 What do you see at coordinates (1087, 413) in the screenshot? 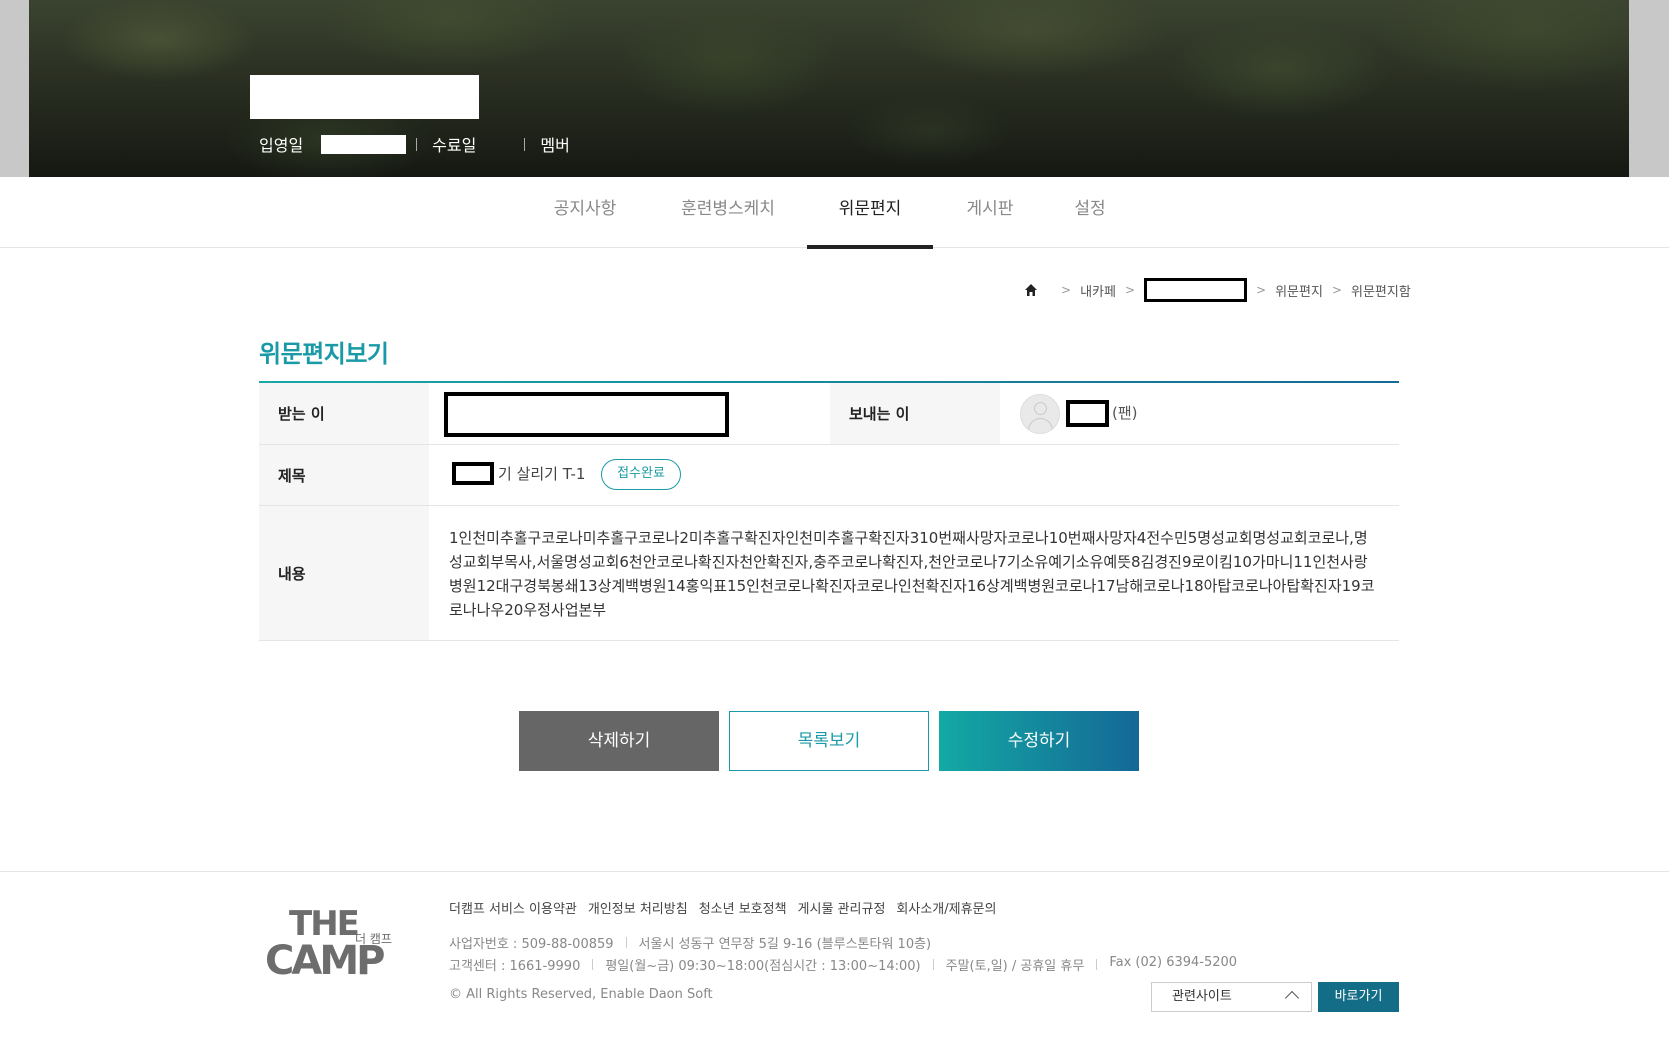
I see `sender-redacted` at bounding box center [1087, 413].